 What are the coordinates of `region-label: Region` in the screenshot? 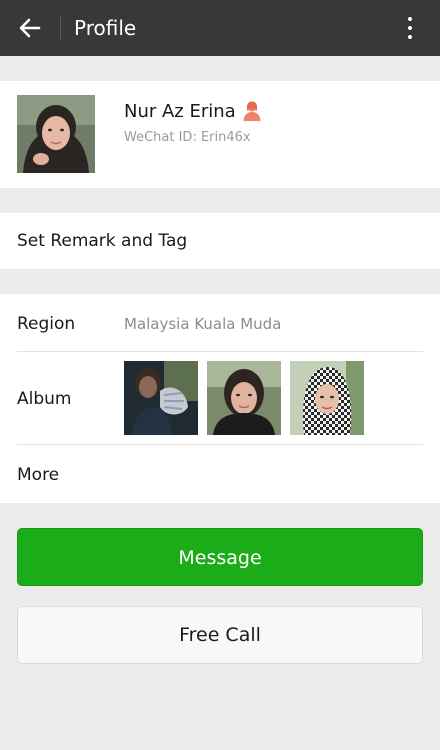 It's located at (46, 324).